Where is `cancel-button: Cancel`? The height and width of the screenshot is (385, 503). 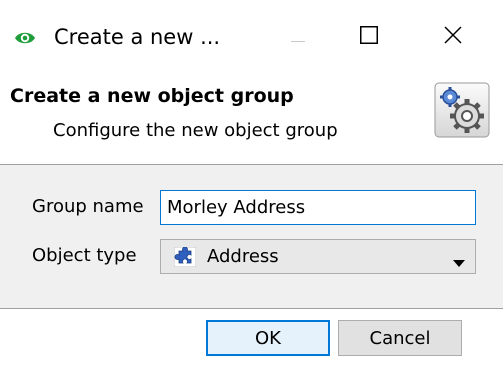 cancel-button: Cancel is located at coordinates (400, 338).